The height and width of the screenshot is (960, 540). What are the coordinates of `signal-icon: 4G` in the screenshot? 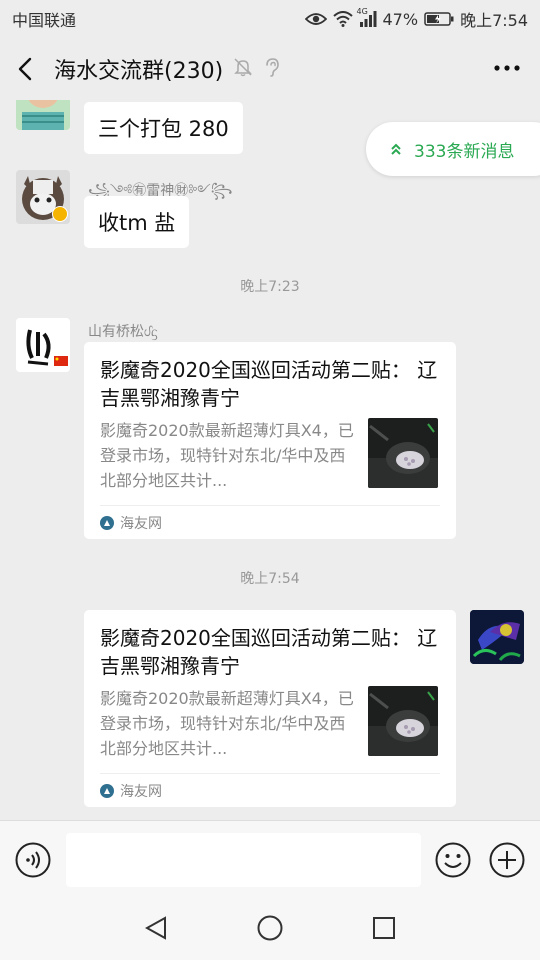 It's located at (367, 17).